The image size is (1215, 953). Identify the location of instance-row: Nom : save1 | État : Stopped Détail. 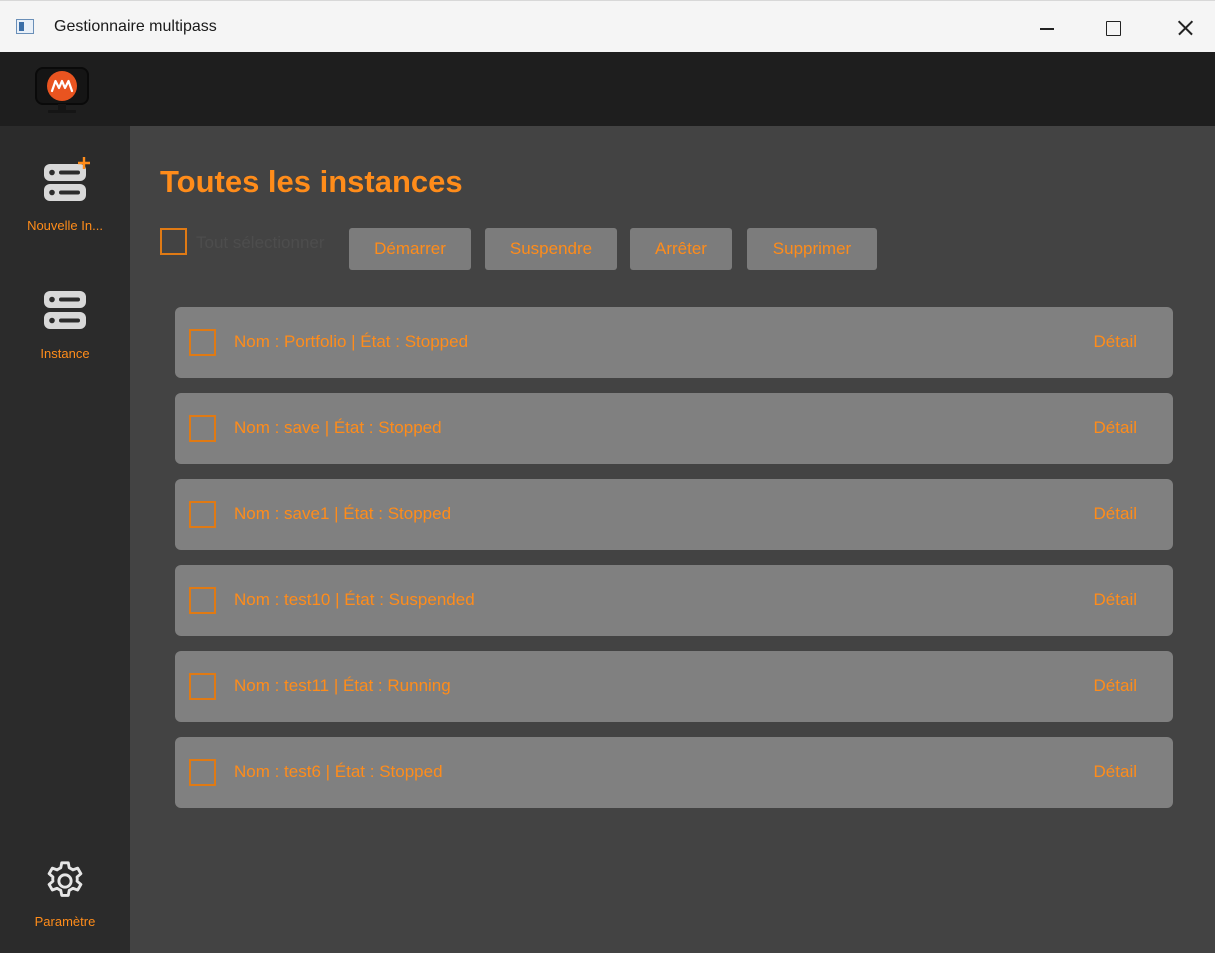
(674, 514).